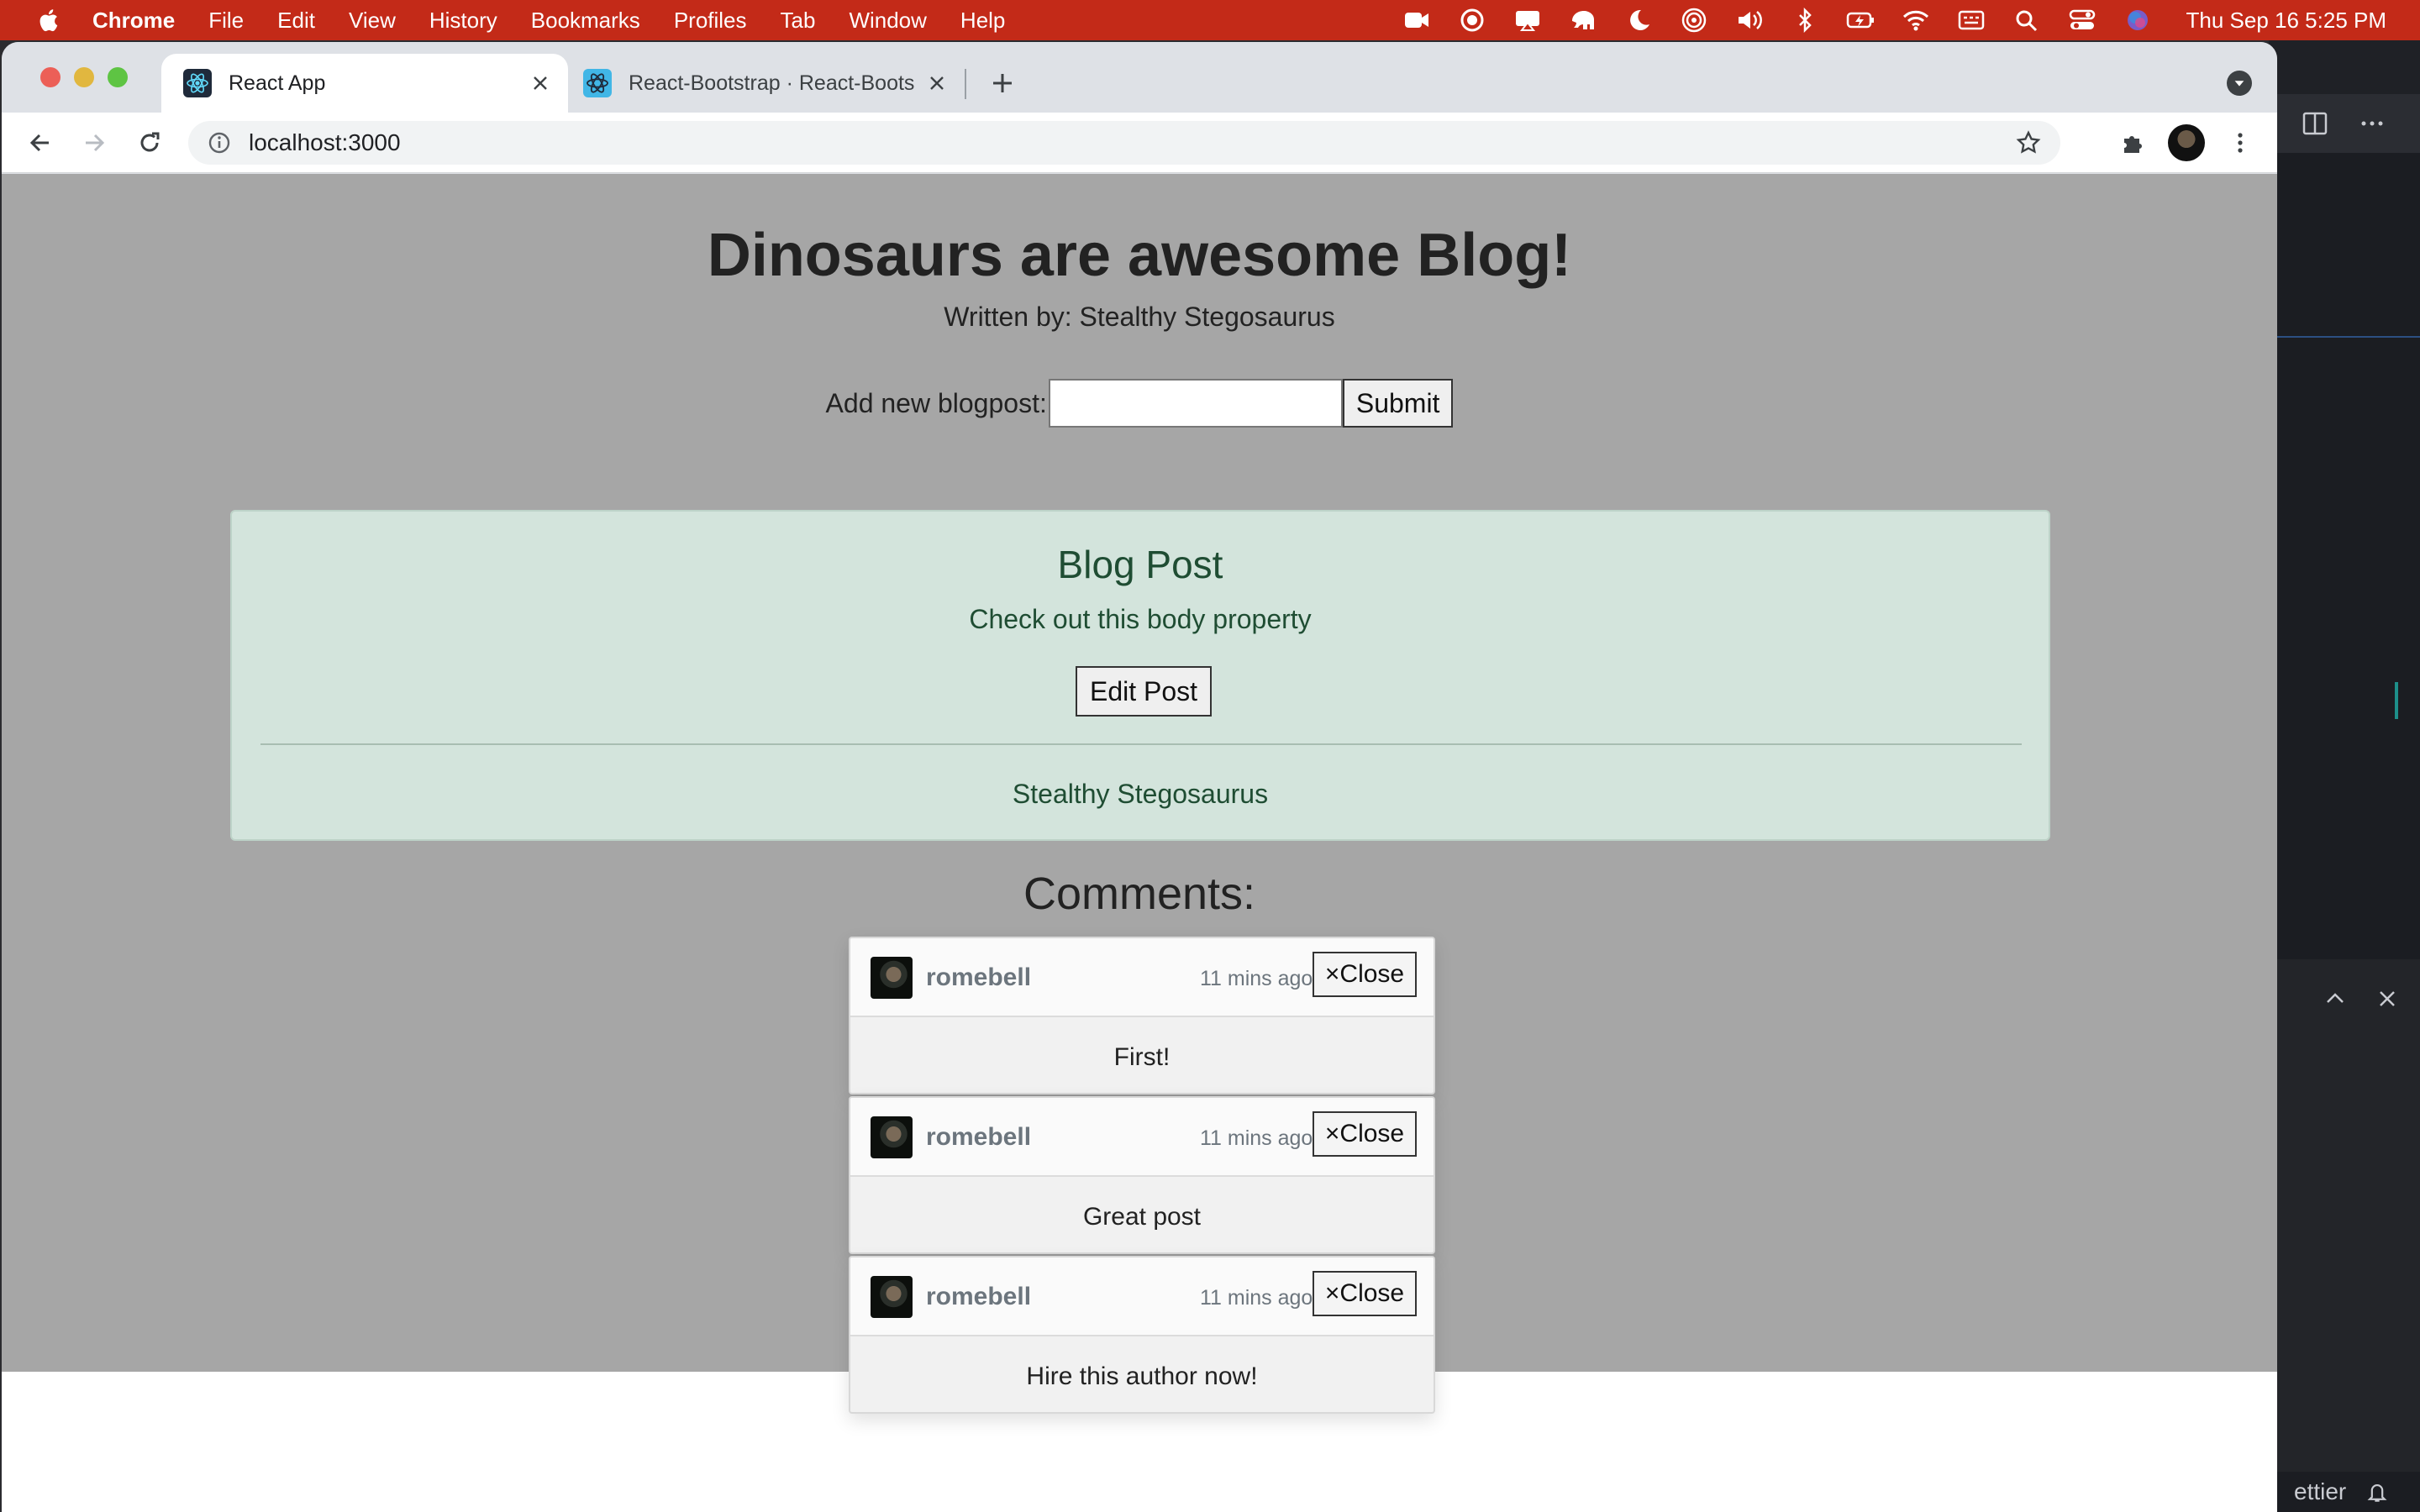 This screenshot has width=2420, height=1512. I want to click on new-post-form: Add new blogpost: Submit, so click(1139, 403).